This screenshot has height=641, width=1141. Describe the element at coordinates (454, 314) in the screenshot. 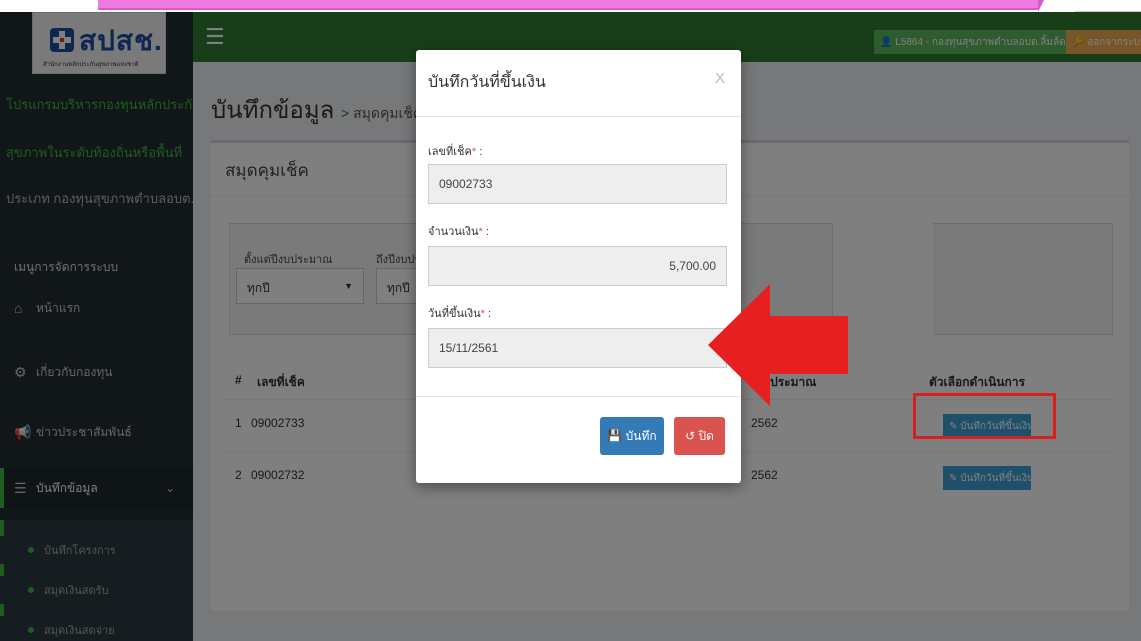

I see `payout-date-label-text: วันที่ขึ้นเงิน` at that location.